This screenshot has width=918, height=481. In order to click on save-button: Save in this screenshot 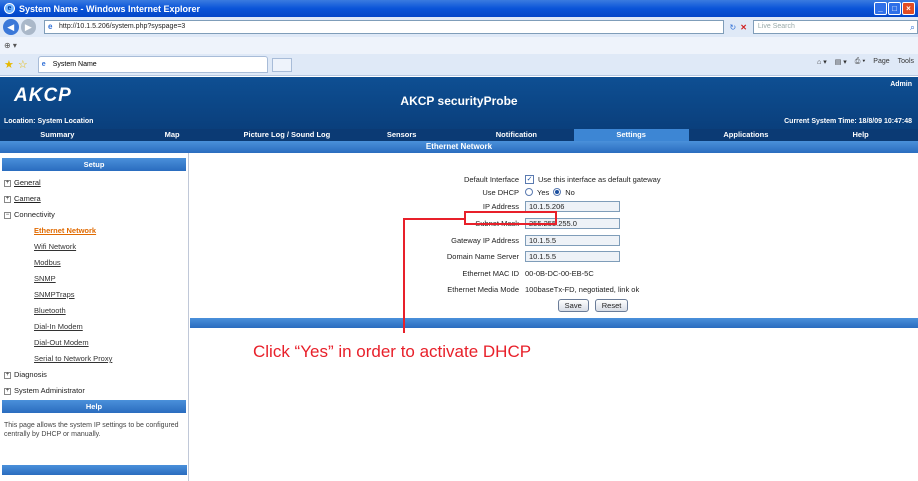, I will do `click(573, 305)`.